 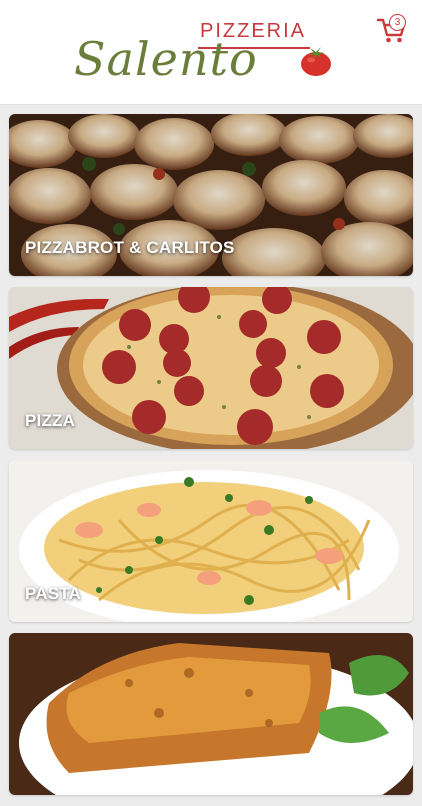 I want to click on tomato-icon, so click(x=316, y=61).